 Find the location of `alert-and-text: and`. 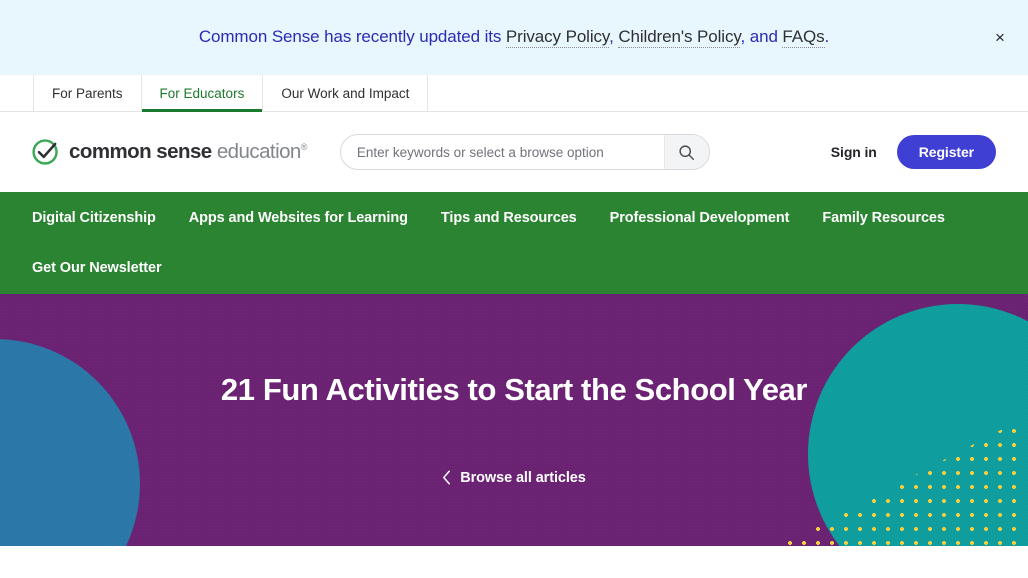

alert-and-text: and is located at coordinates (766, 37).